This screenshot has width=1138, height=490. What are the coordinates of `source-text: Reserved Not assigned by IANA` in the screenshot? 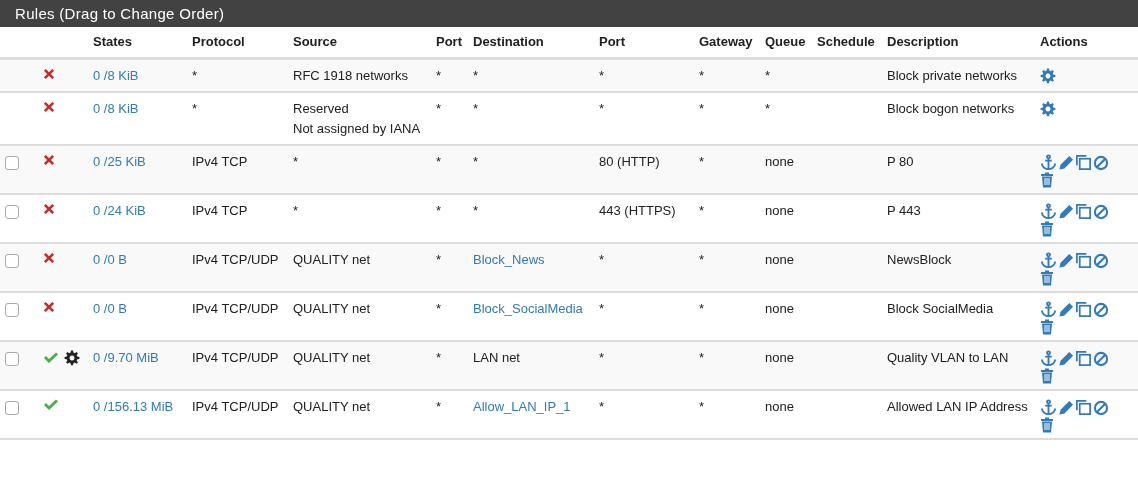 It's located at (357, 118).